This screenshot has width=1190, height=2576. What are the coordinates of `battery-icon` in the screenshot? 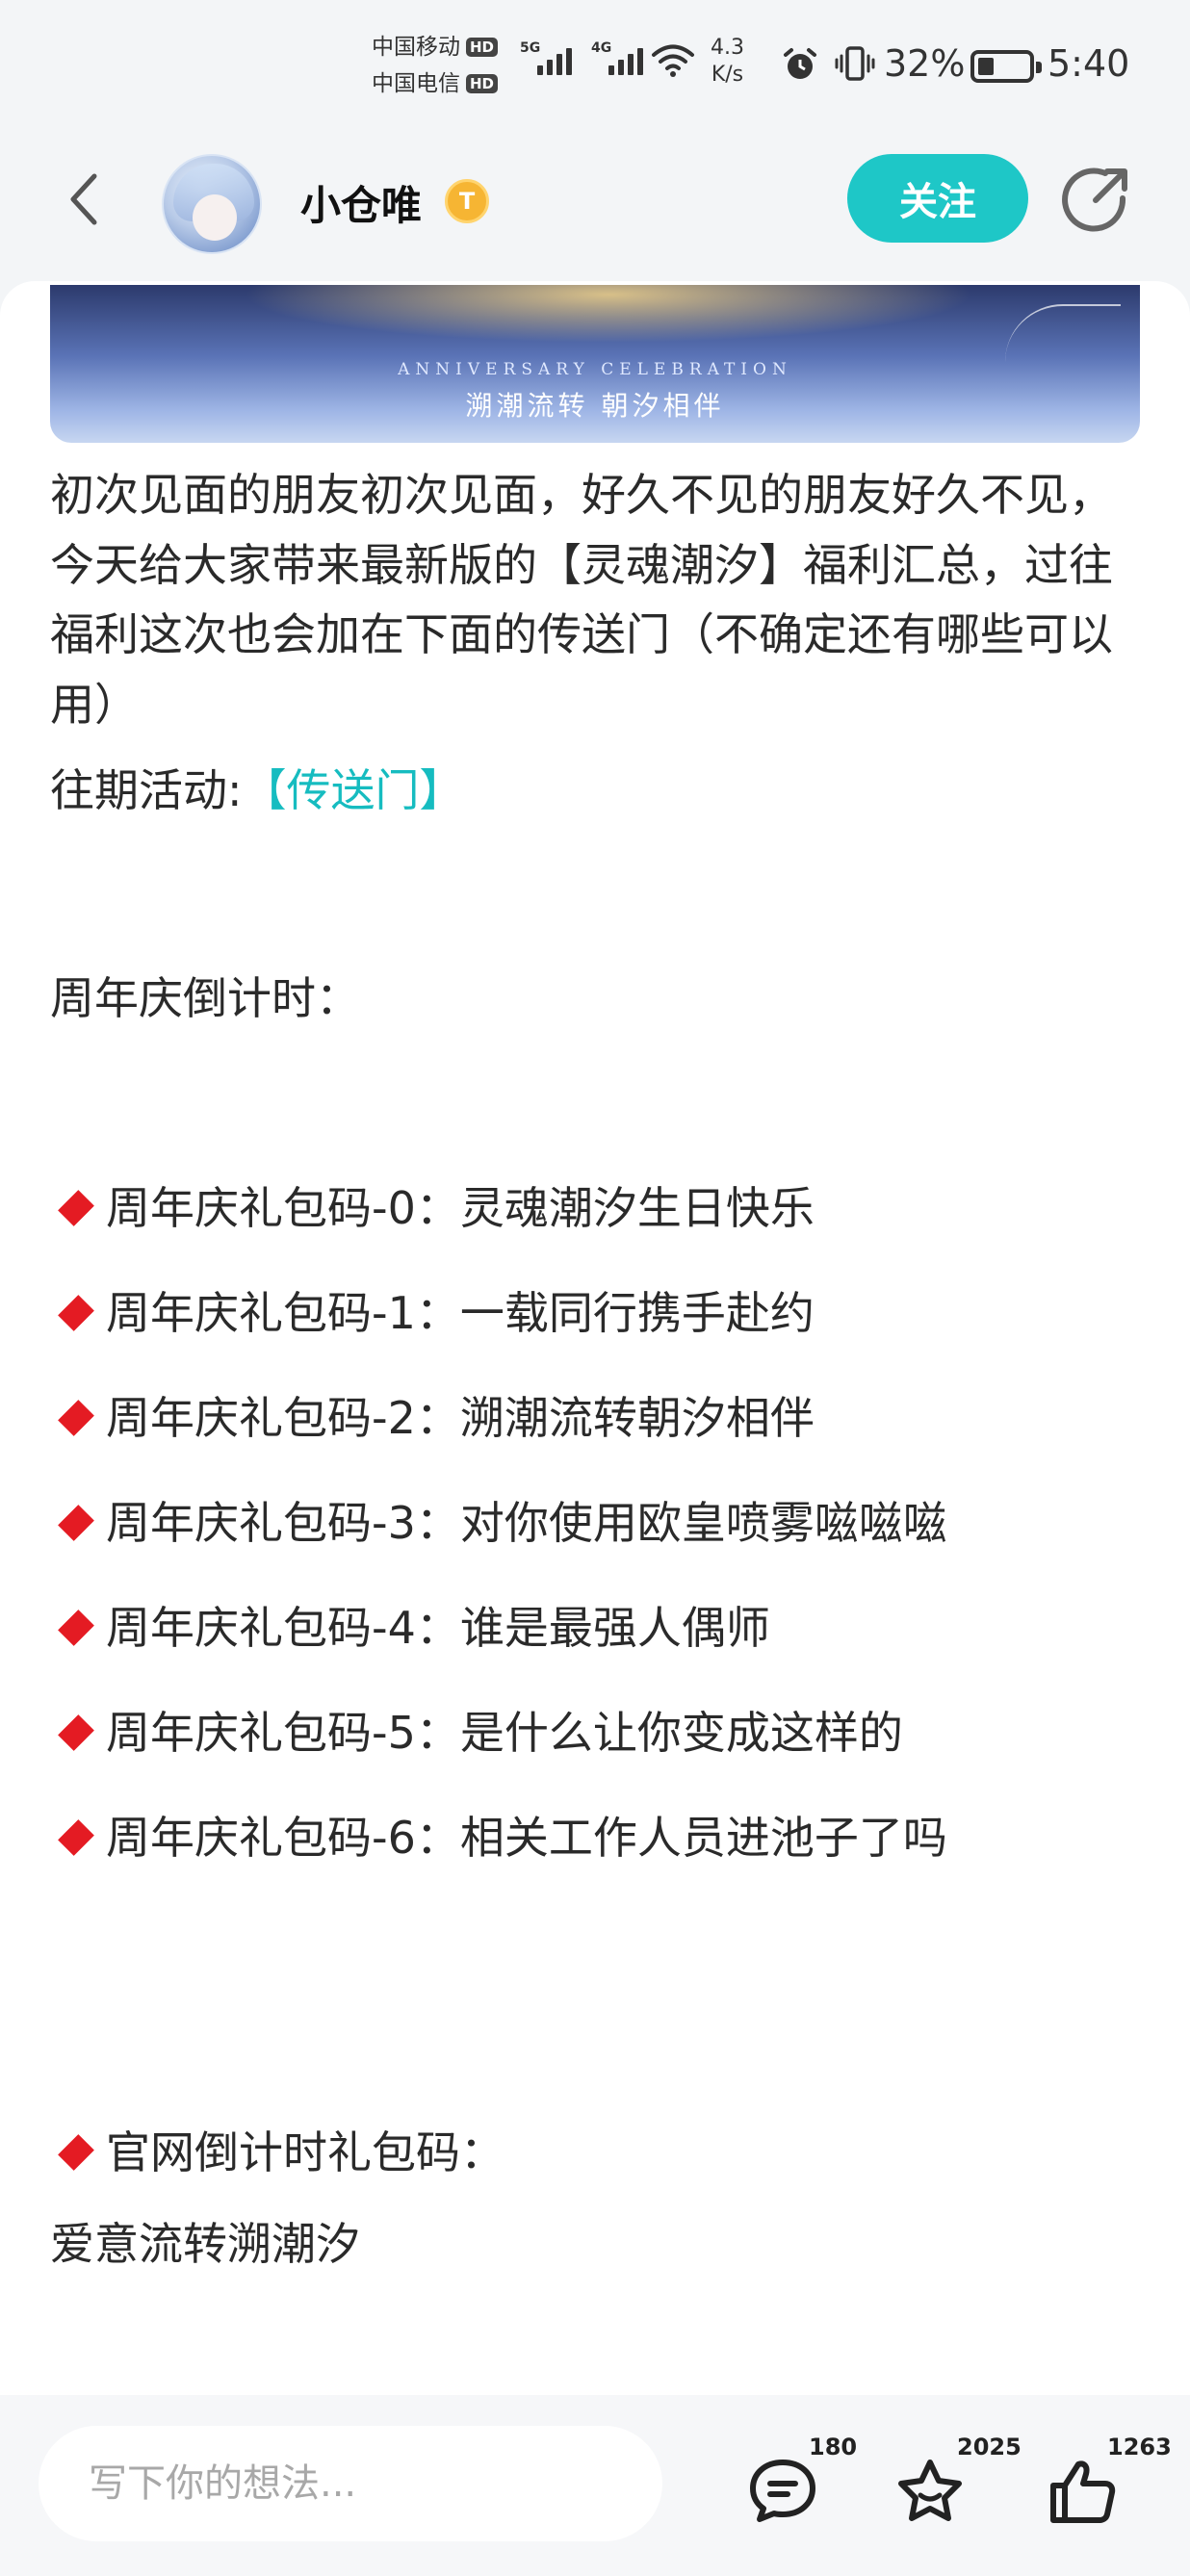 It's located at (1006, 66).